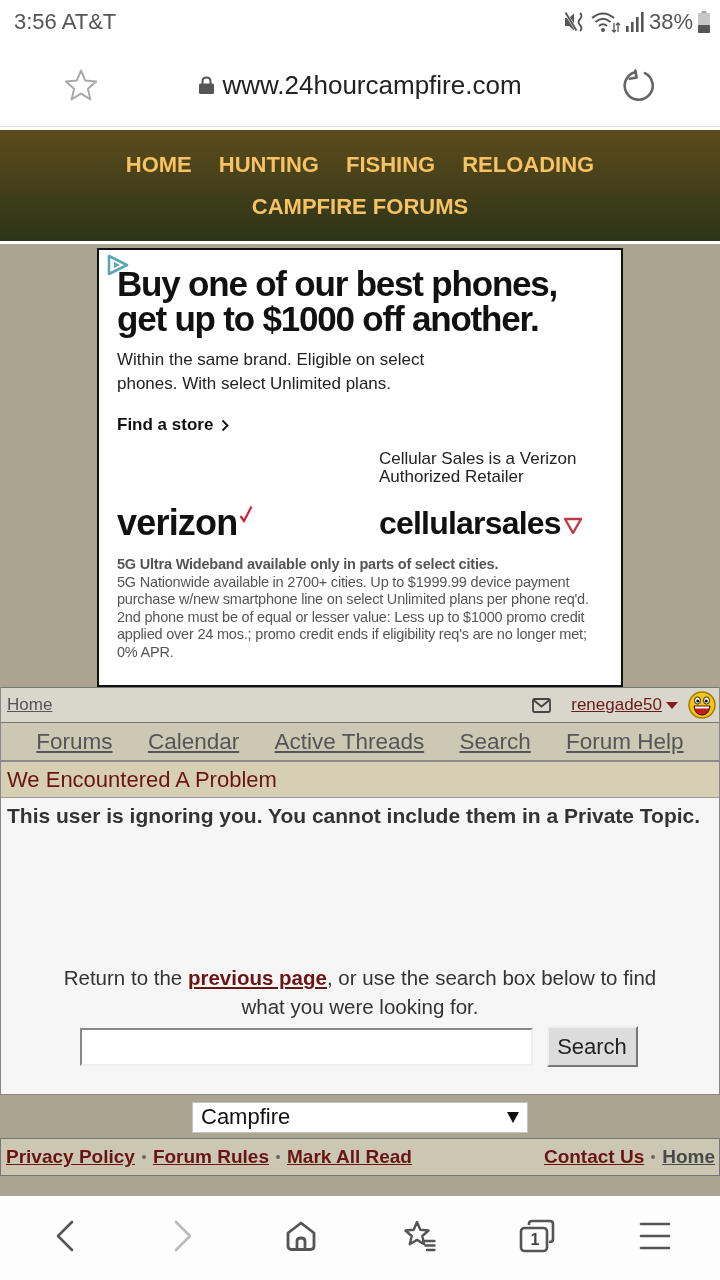 This screenshot has width=720, height=1280. I want to click on status-time-carrier: 3:56 AT&T, so click(65, 22).